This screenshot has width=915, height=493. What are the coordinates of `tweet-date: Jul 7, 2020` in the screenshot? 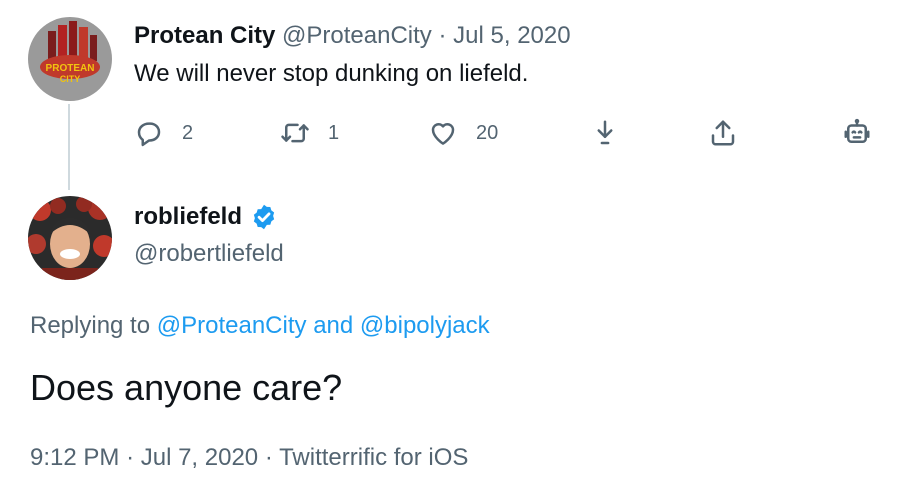 It's located at (199, 457).